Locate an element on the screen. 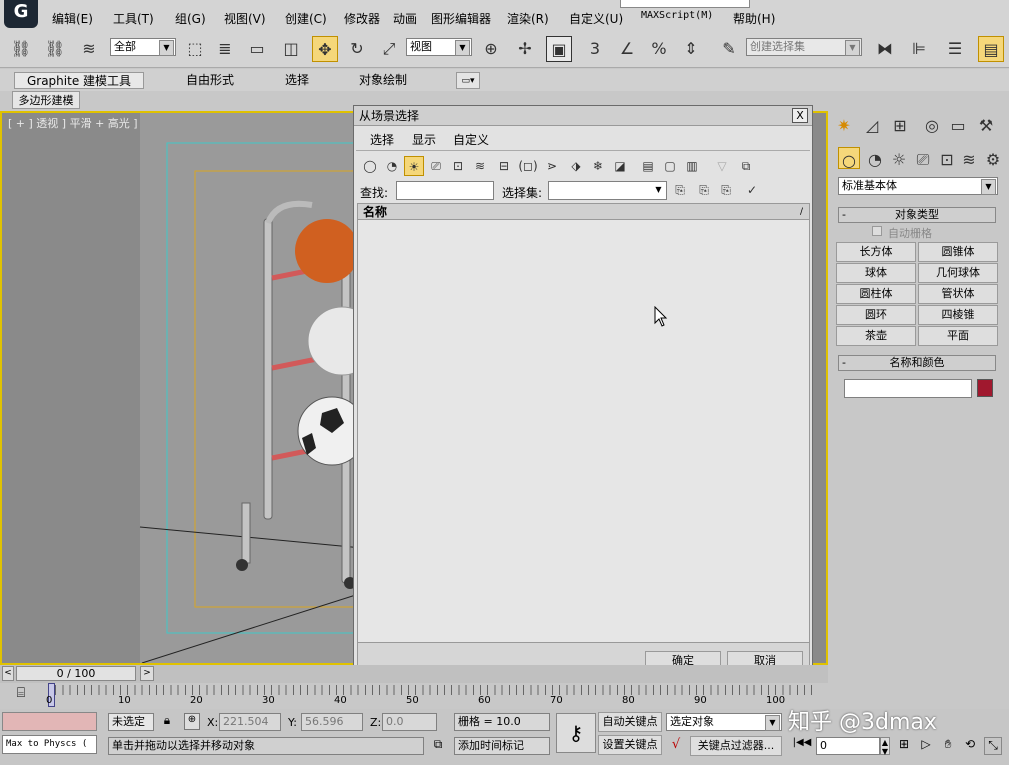  name-column-header: 名称 ∕ is located at coordinates (583, 212).